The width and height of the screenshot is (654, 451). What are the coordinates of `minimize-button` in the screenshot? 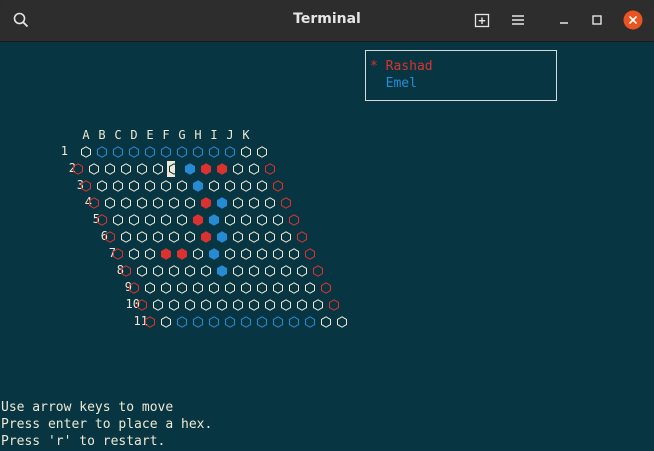 It's located at (564, 20).